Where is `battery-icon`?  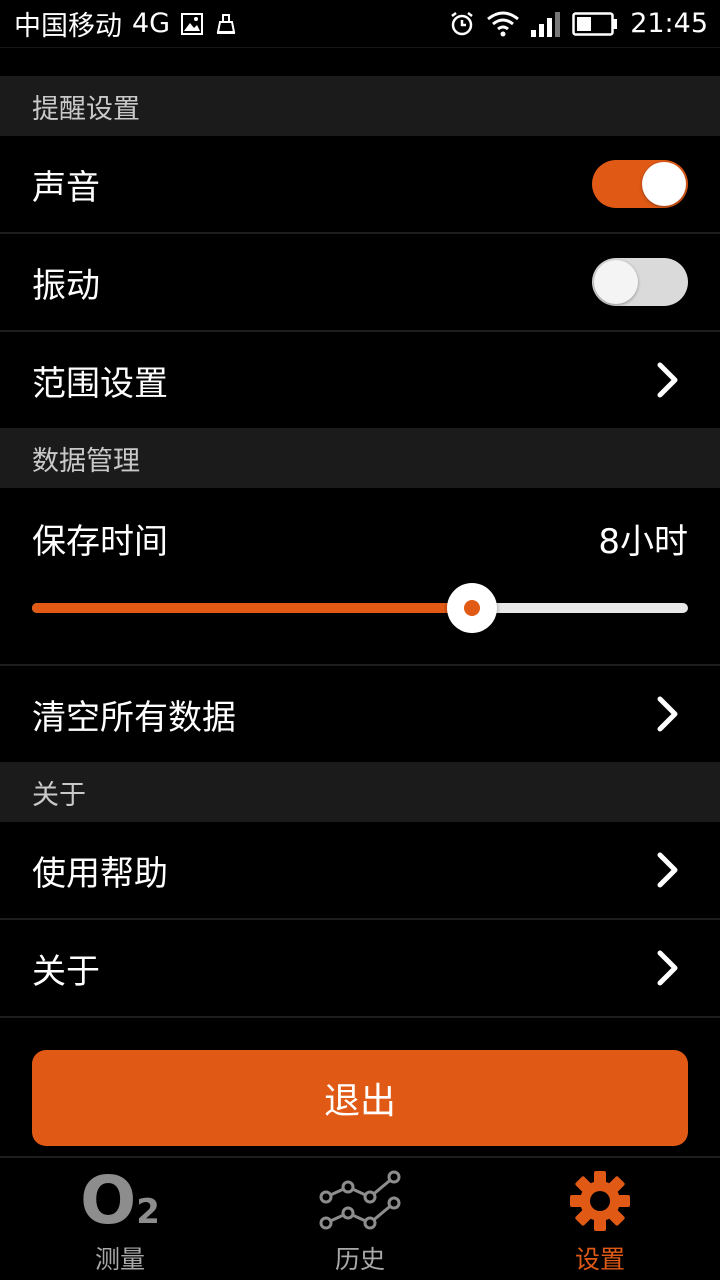 battery-icon is located at coordinates (595, 24).